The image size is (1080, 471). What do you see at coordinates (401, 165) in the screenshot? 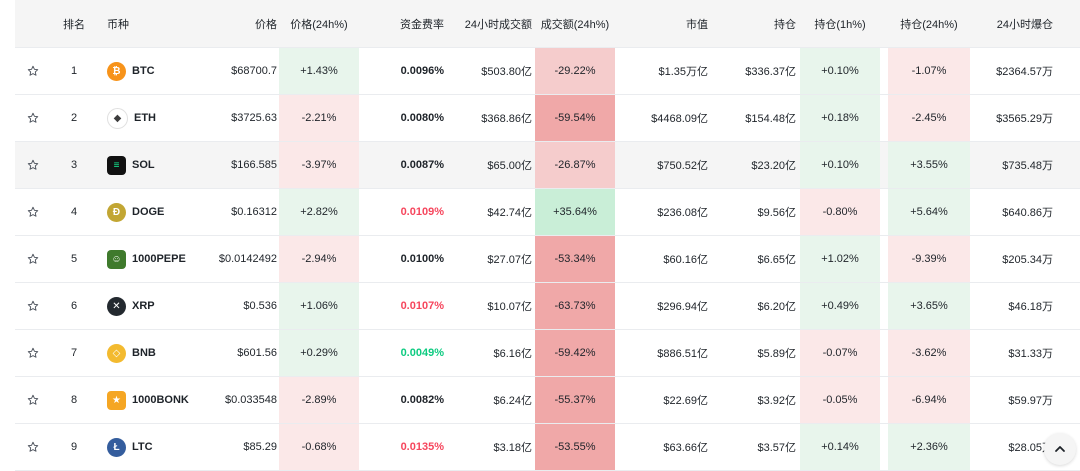
I see `funding-rate-cell: 0.0087%` at bounding box center [401, 165].